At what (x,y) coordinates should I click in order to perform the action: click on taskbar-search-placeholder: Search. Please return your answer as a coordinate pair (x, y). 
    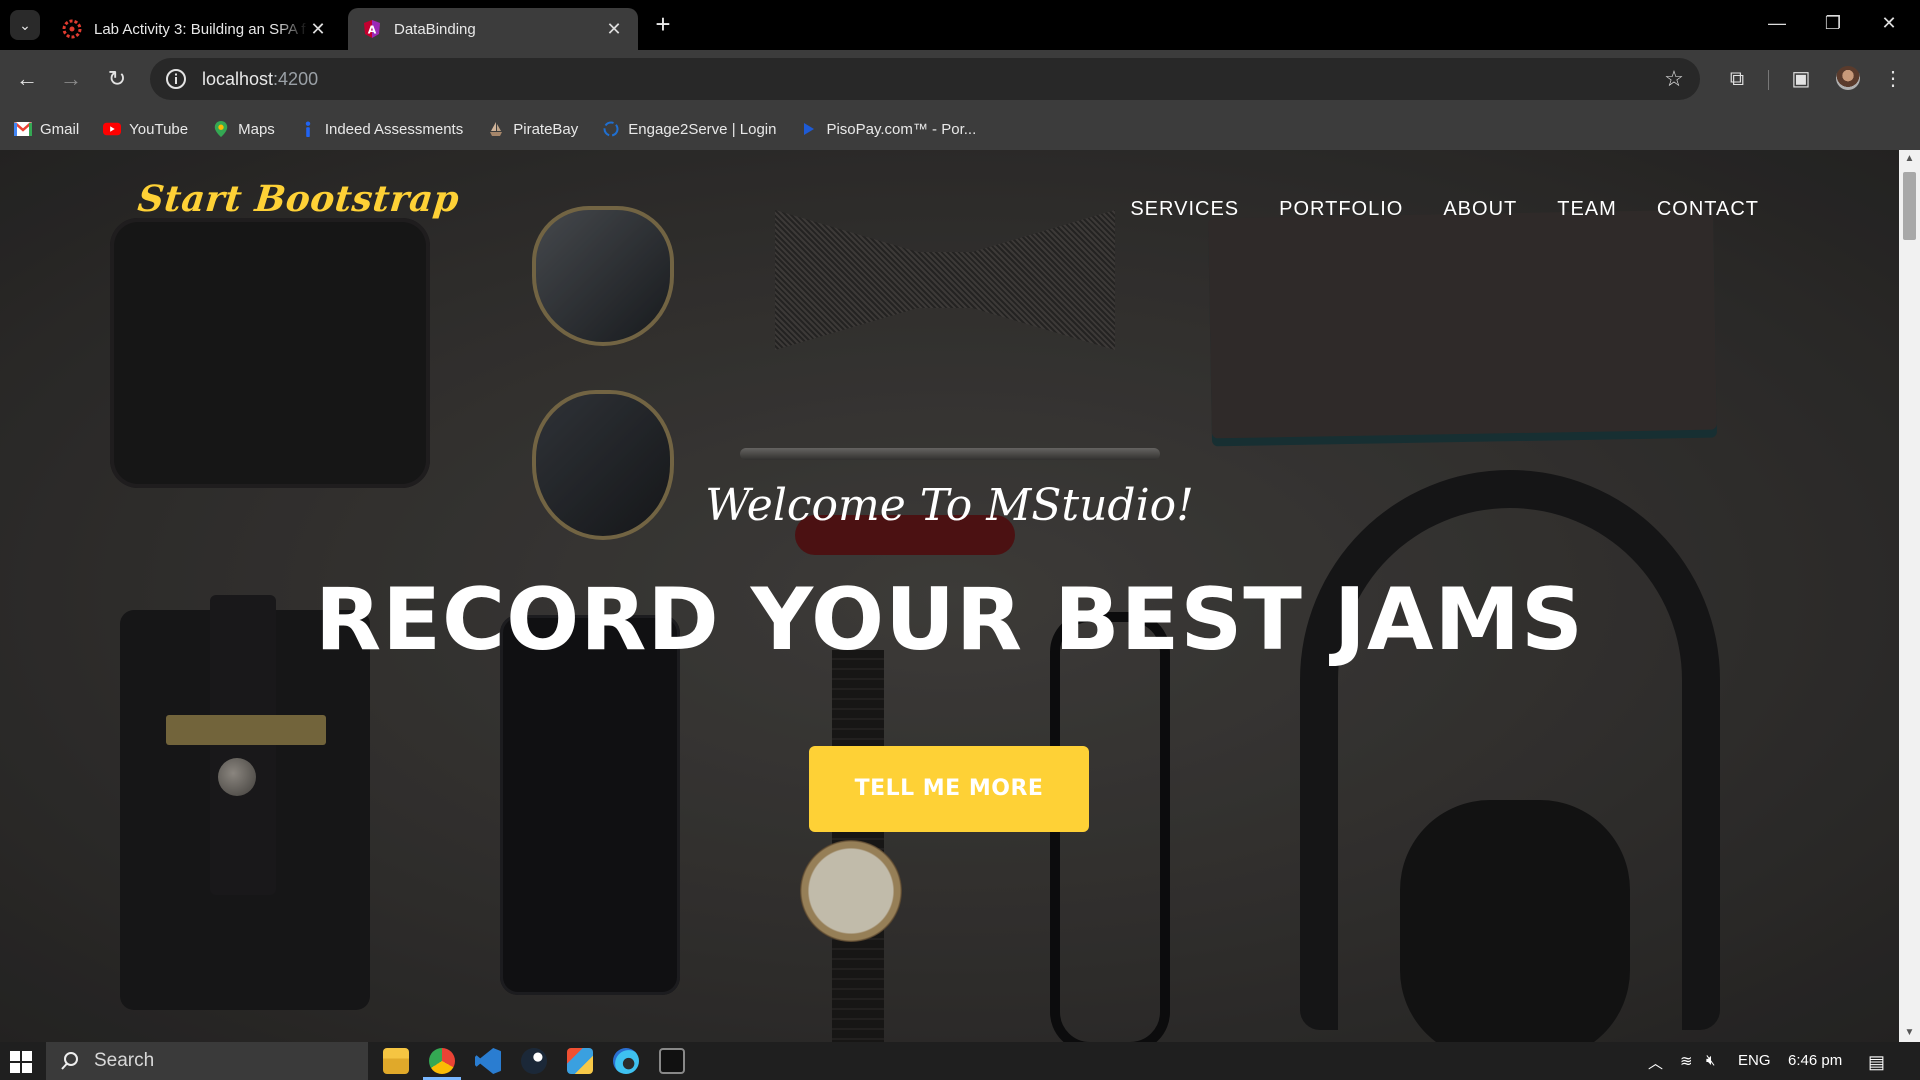
    Looking at the image, I should click on (124, 1060).